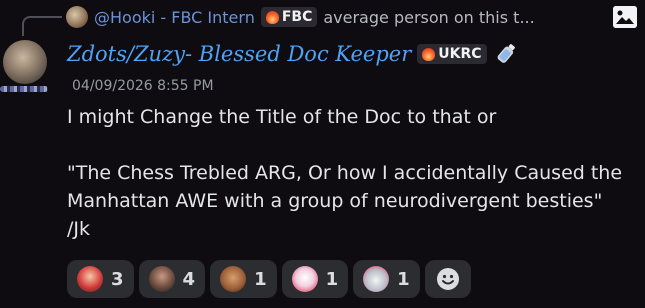  What do you see at coordinates (376, 279) in the screenshot?
I see `droplet-emoji` at bounding box center [376, 279].